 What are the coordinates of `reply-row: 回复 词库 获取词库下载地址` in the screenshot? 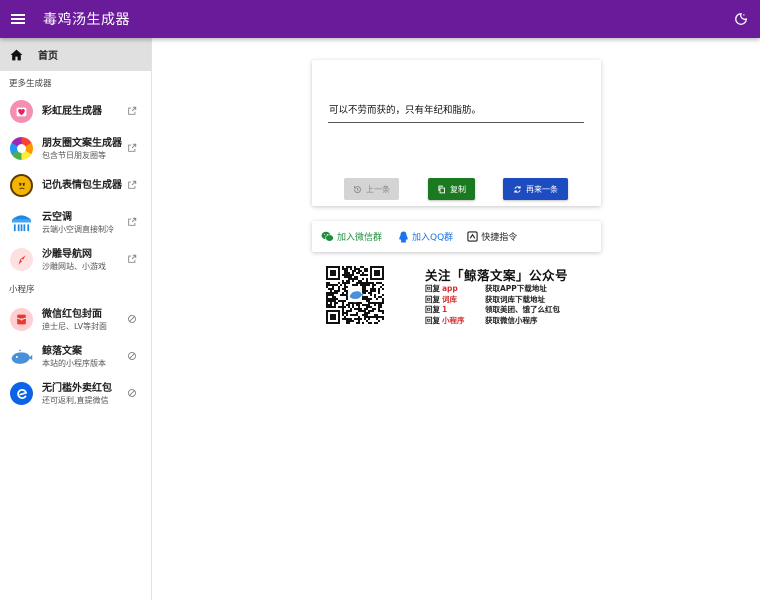 It's located at (492, 300).